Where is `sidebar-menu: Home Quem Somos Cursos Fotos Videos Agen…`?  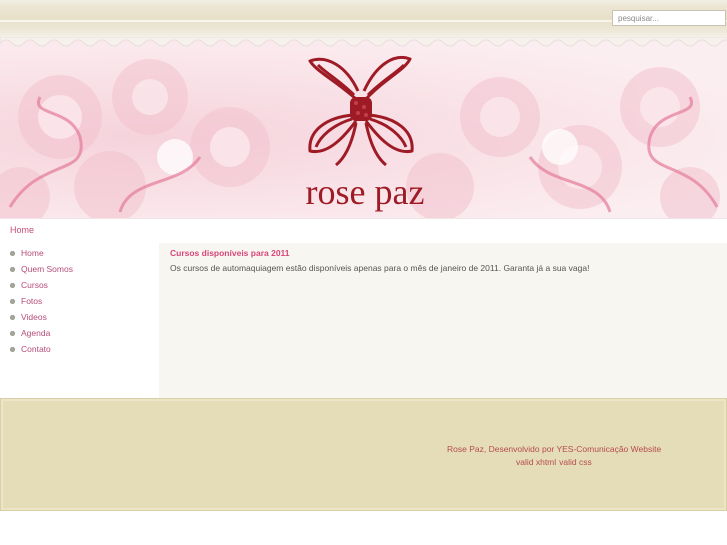 sidebar-menu: Home Quem Somos Cursos Fotos Videos Agen… is located at coordinates (41, 301).